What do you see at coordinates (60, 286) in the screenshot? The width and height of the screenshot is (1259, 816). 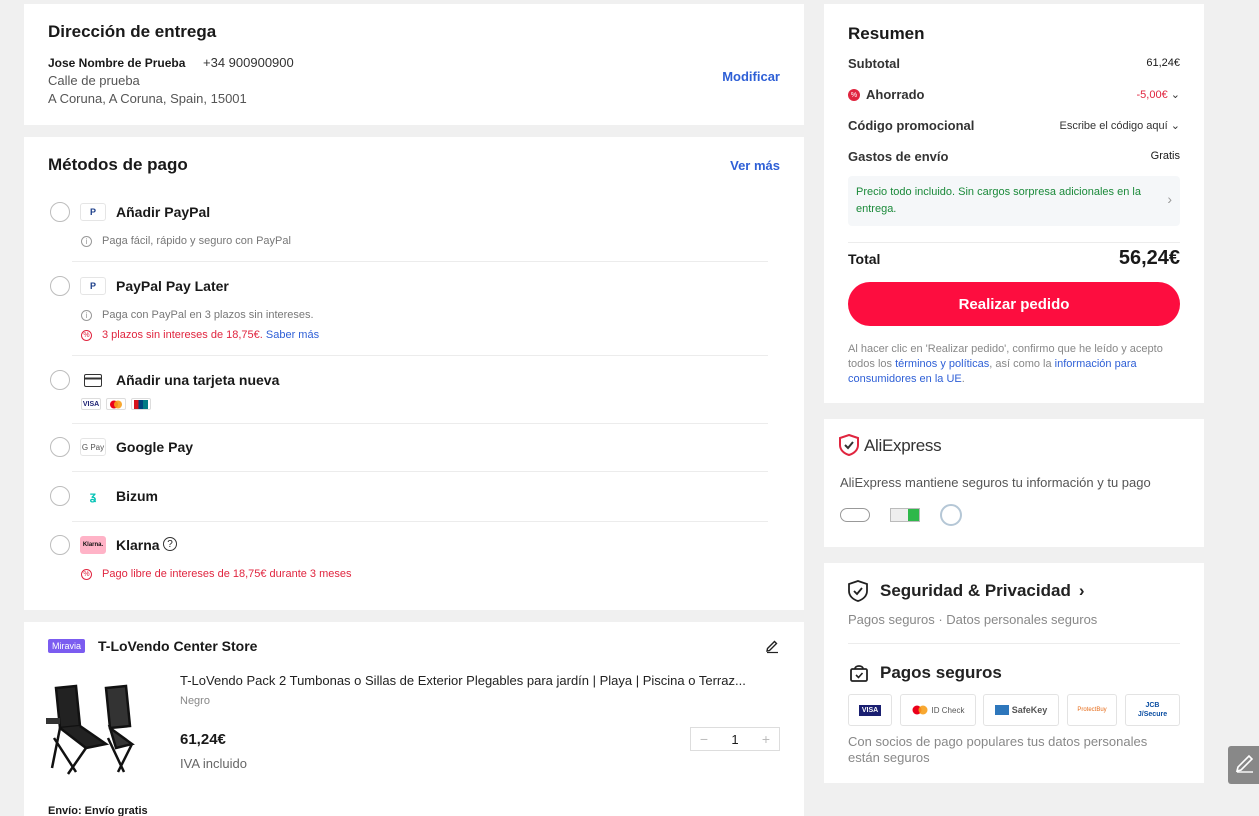 I see `radio-paypal-later` at bounding box center [60, 286].